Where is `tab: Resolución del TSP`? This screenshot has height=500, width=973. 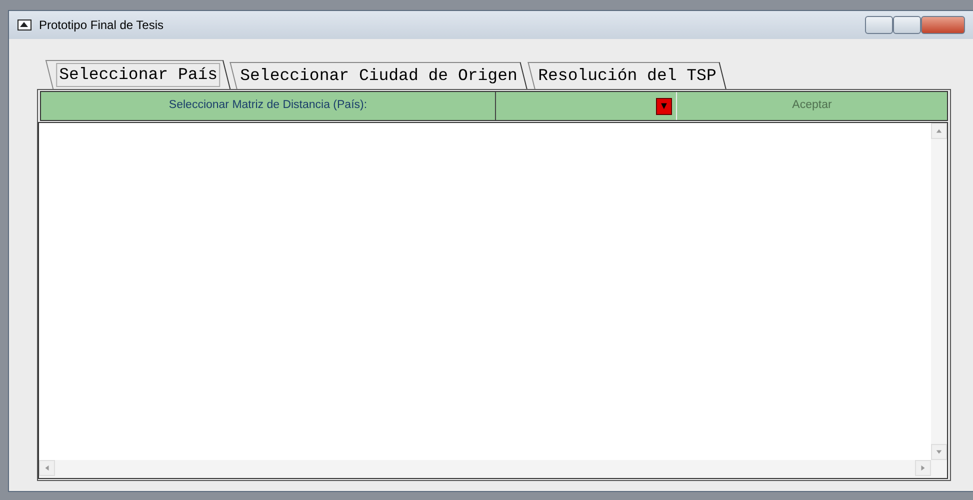 tab: Resolución del TSP is located at coordinates (626, 75).